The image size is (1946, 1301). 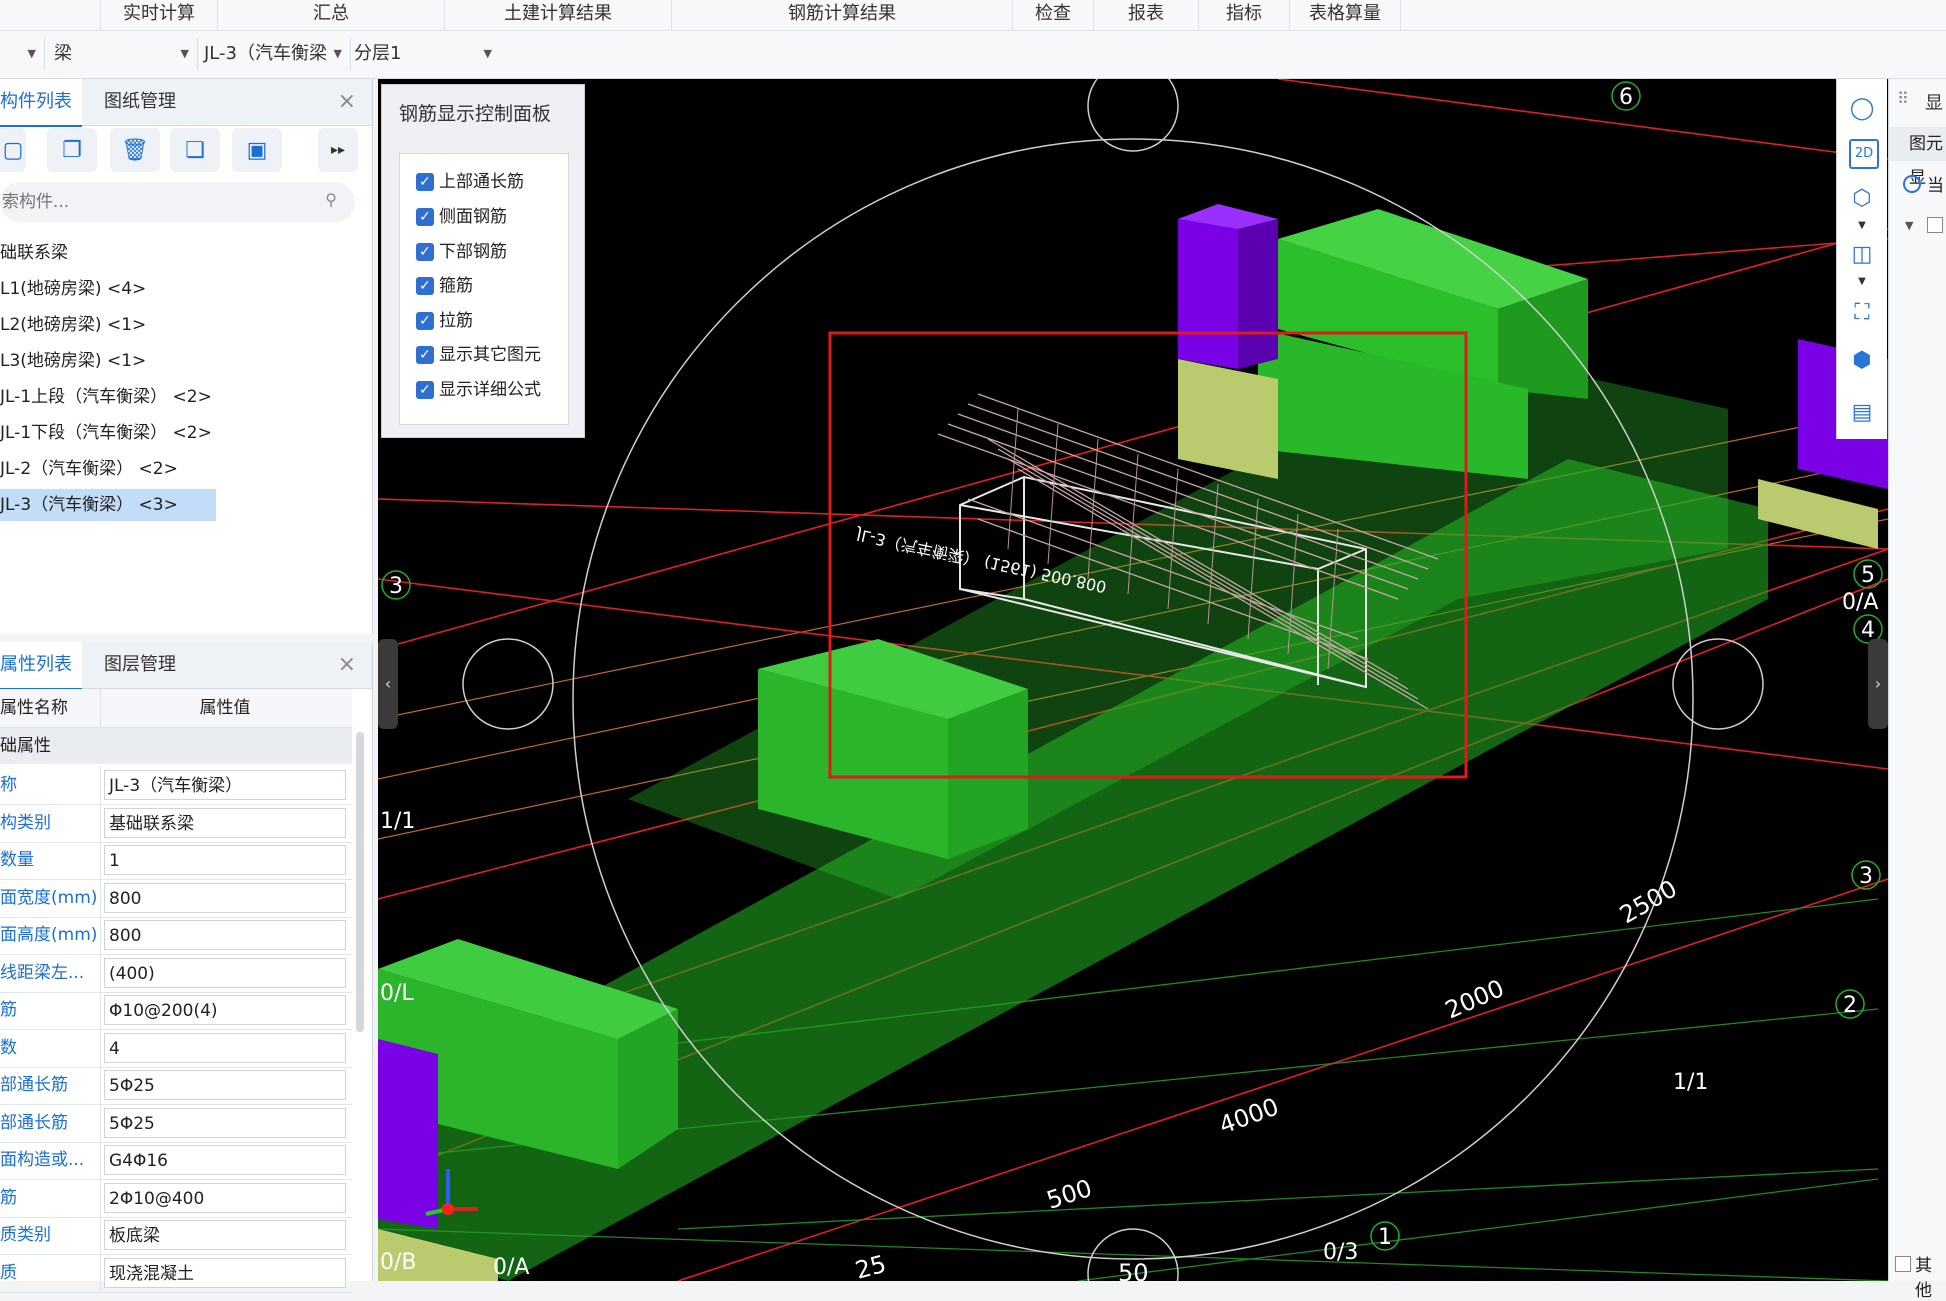 What do you see at coordinates (108, 505) in the screenshot?
I see `tree-item-jl3: JL-3（汽车衡梁） <3>` at bounding box center [108, 505].